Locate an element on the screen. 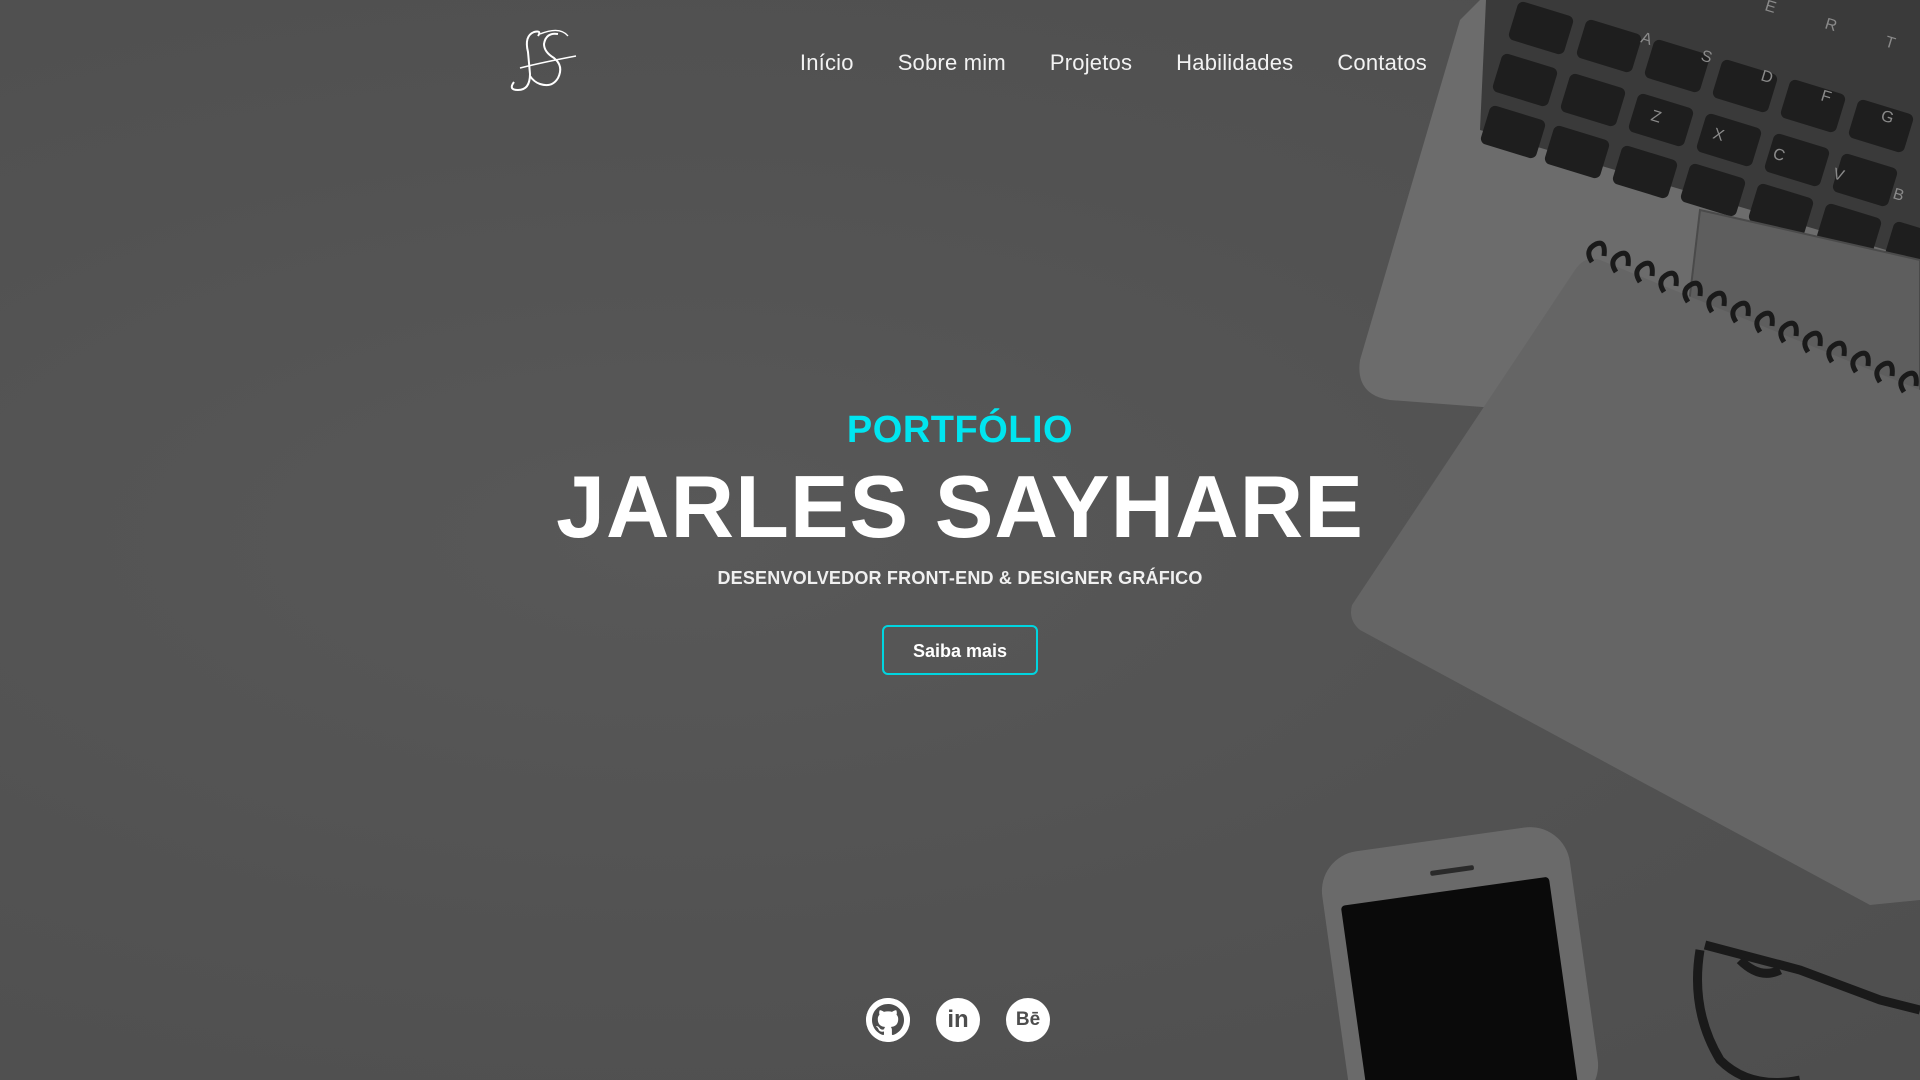 The height and width of the screenshot is (1080, 1920). saiba-mais-button: Saiba mais is located at coordinates (960, 650).